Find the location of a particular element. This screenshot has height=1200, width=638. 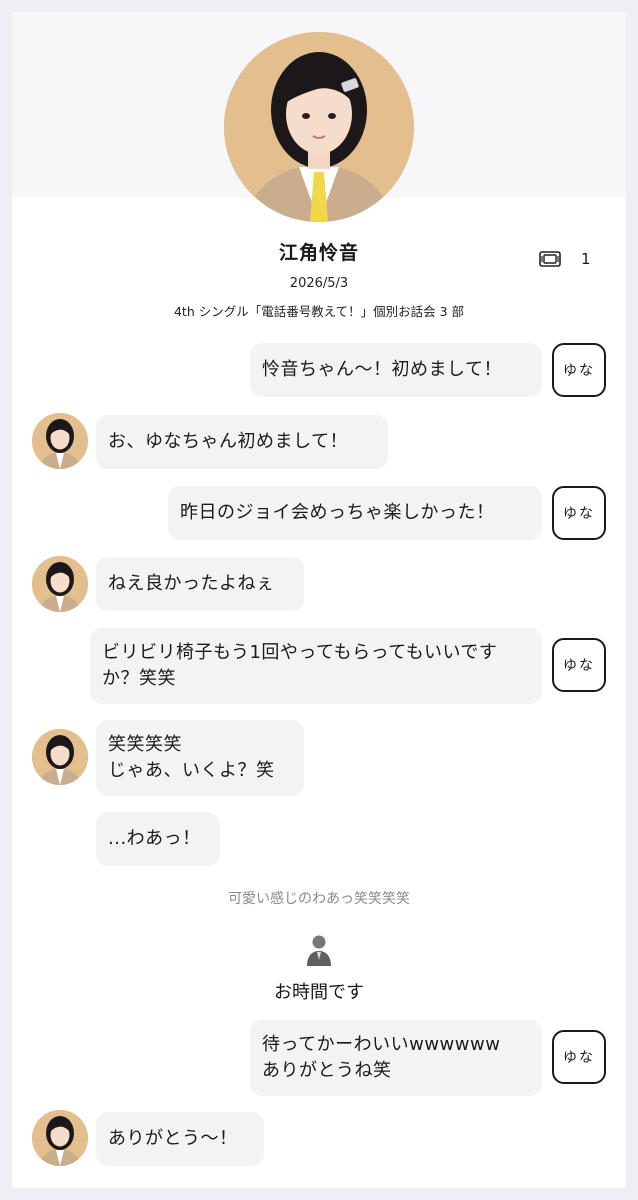

user-message-bubble: 怜音ちゃん〜！初めまして！ is located at coordinates (396, 370).